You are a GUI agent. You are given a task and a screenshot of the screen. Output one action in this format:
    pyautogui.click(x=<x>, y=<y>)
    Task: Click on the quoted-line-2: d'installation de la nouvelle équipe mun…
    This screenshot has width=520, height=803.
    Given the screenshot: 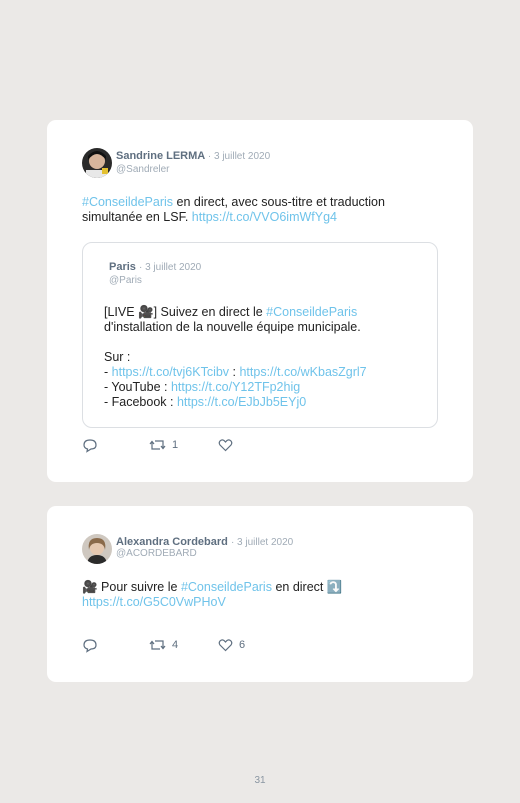 What is the action you would take?
    pyautogui.click(x=232, y=327)
    